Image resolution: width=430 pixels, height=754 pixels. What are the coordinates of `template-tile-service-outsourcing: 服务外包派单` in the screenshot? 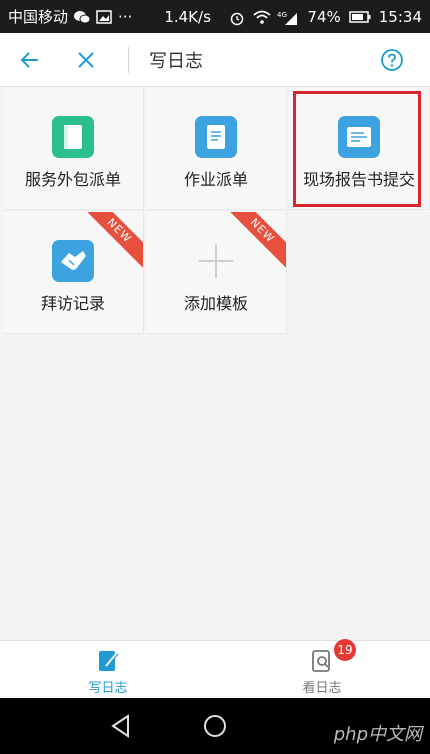 It's located at (73, 149).